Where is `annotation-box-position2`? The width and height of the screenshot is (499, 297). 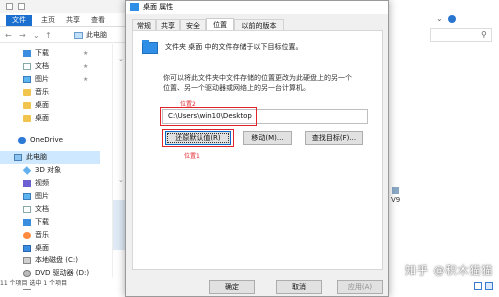
annotation-box-position2 is located at coordinates (208, 116).